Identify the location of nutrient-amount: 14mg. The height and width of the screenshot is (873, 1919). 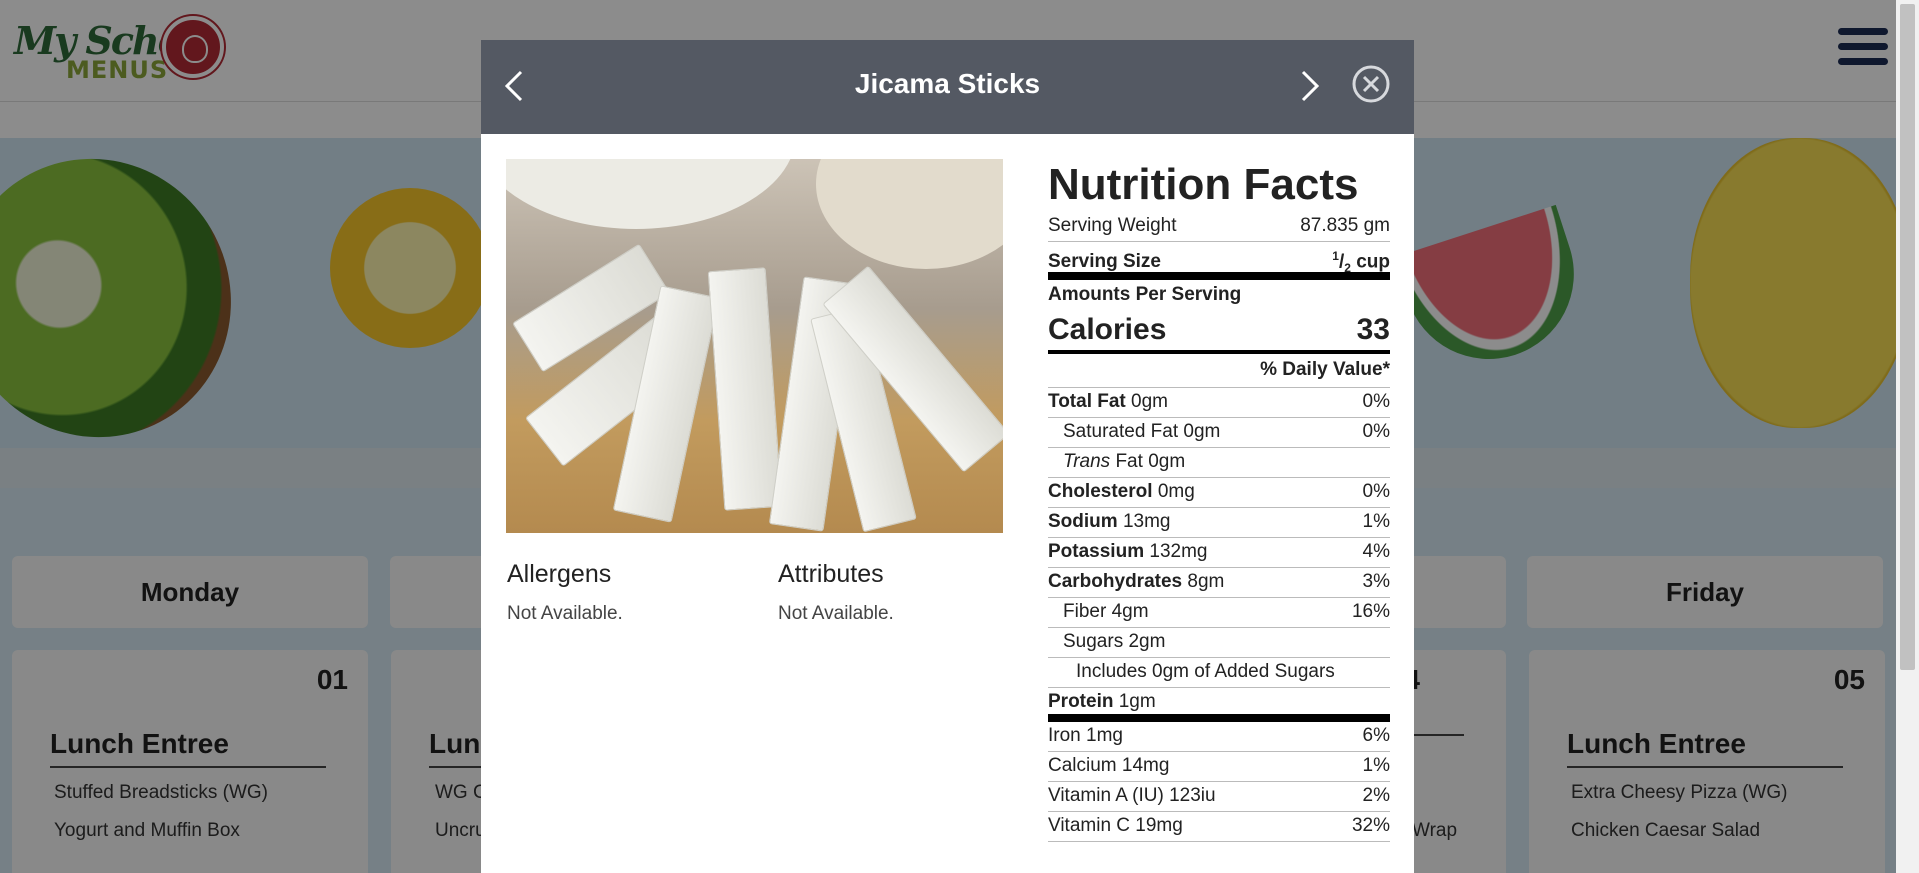
(1145, 765).